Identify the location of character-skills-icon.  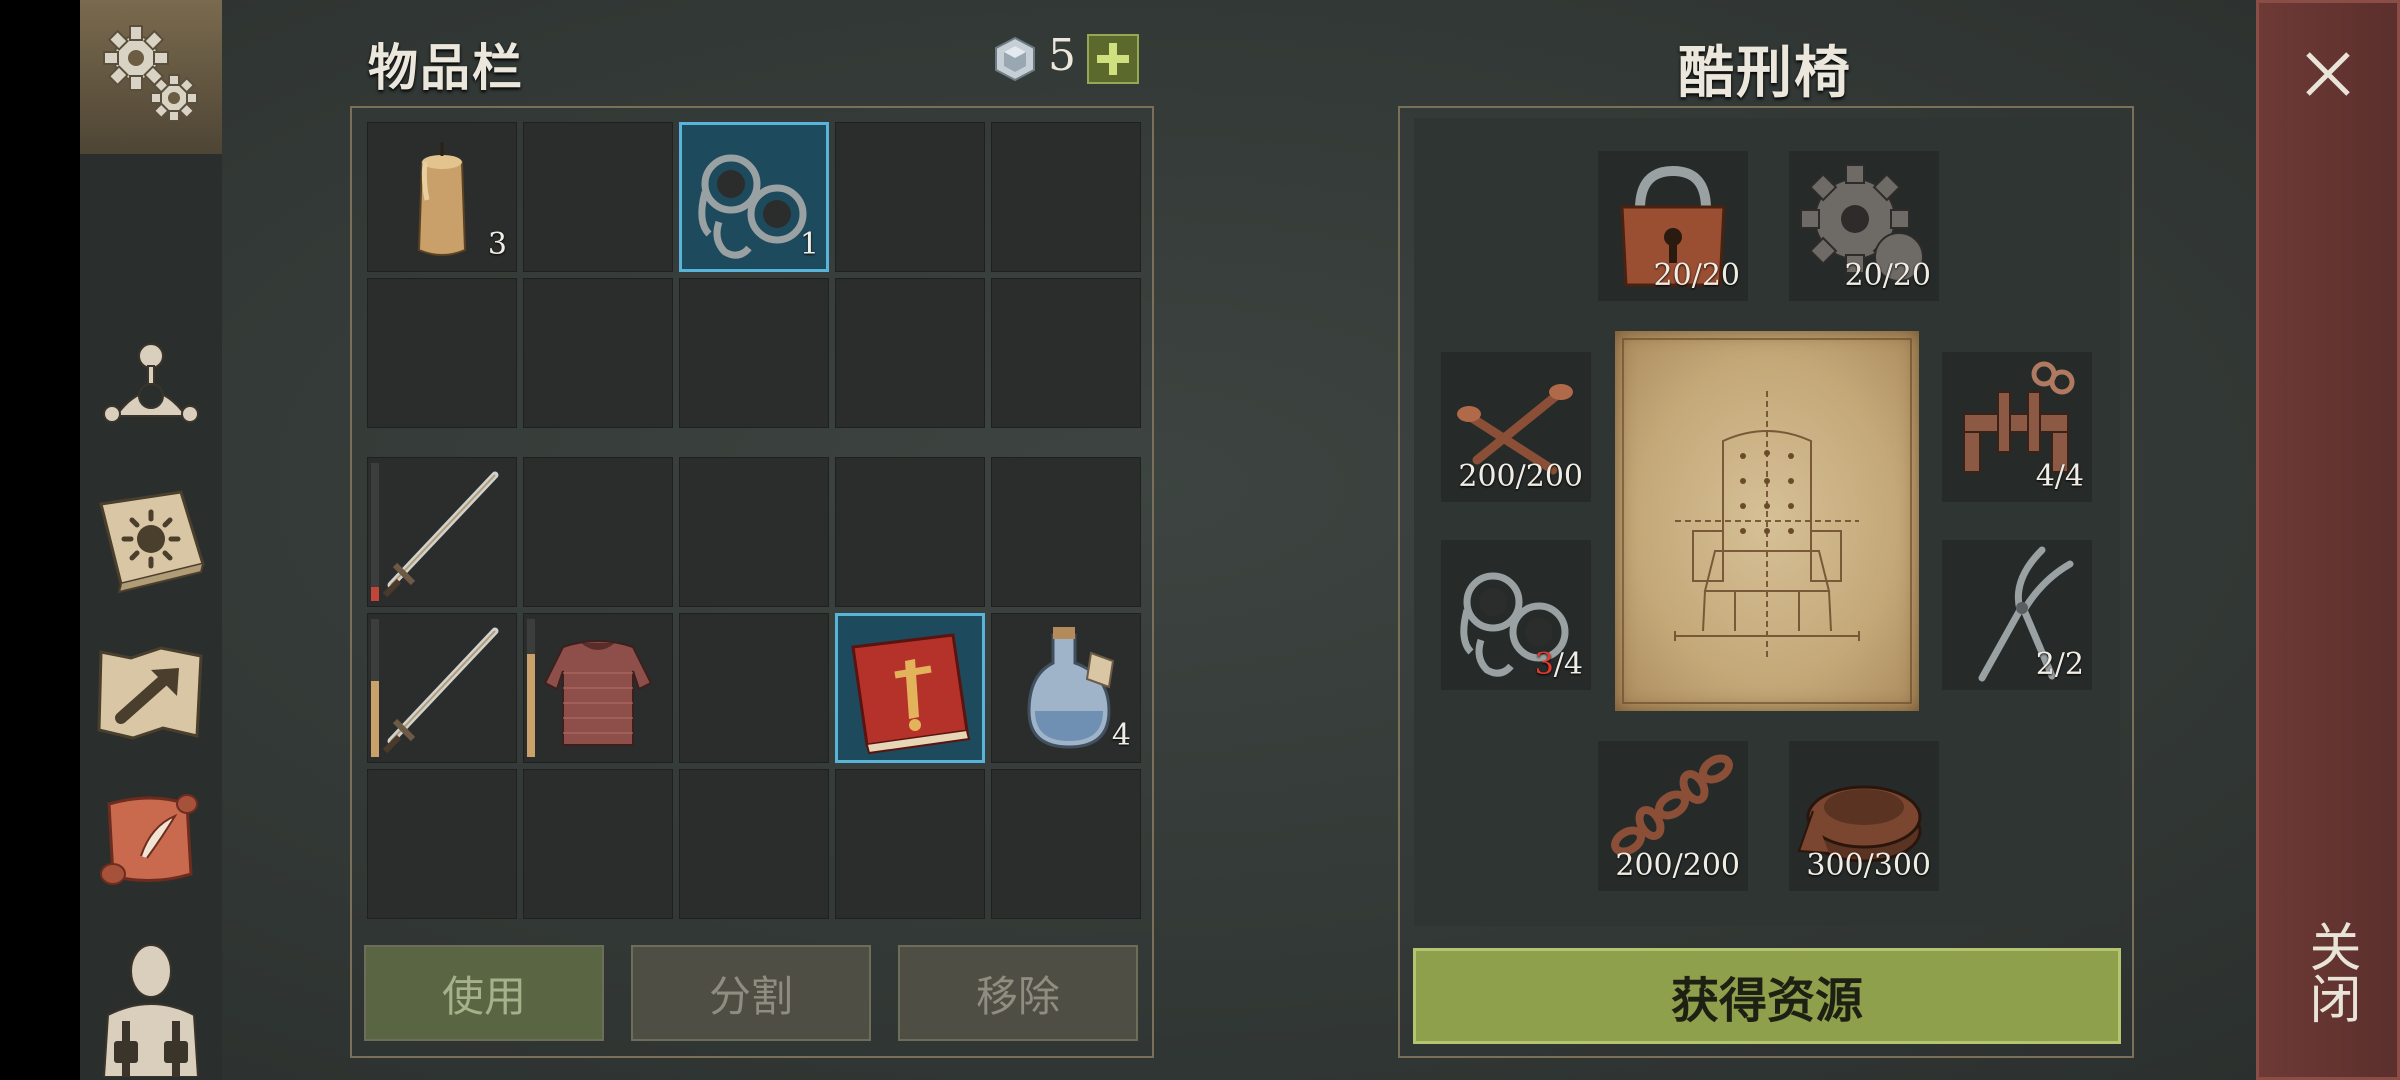
(151, 383).